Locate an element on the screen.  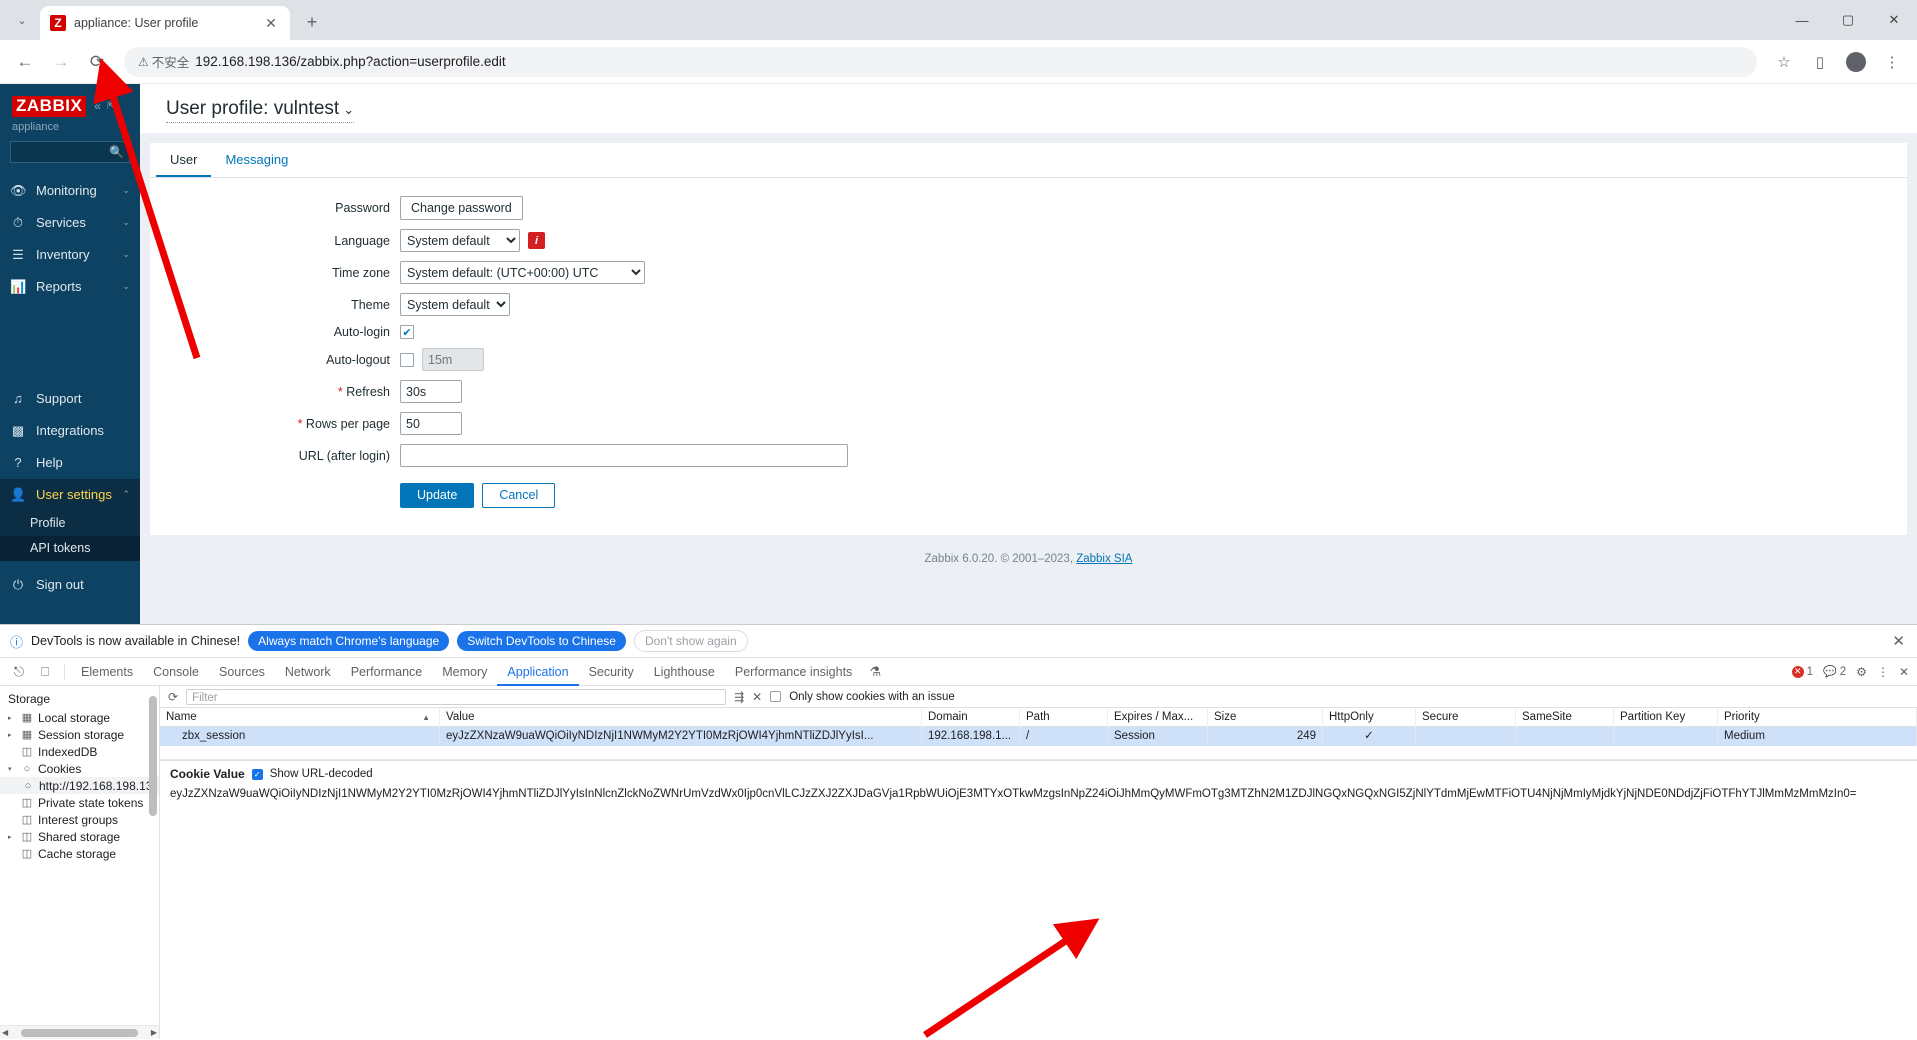
tab-network: Network is located at coordinates (308, 672).